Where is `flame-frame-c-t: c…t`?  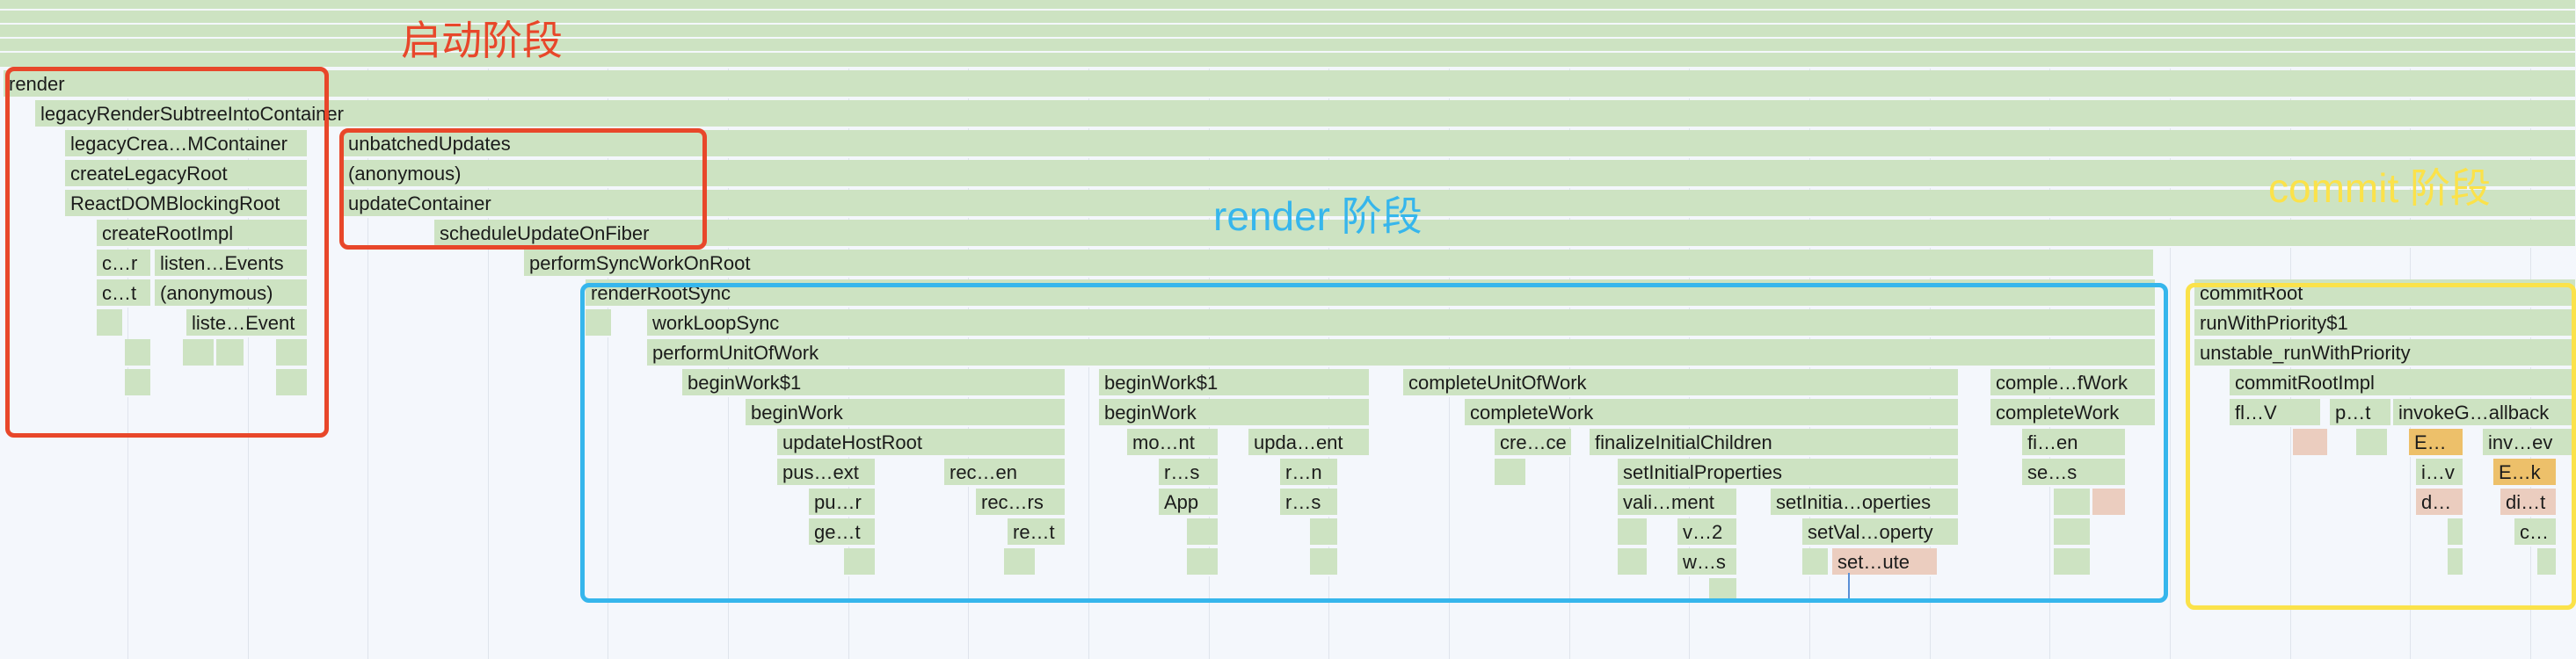
flame-frame-c-t: c…t is located at coordinates (124, 294).